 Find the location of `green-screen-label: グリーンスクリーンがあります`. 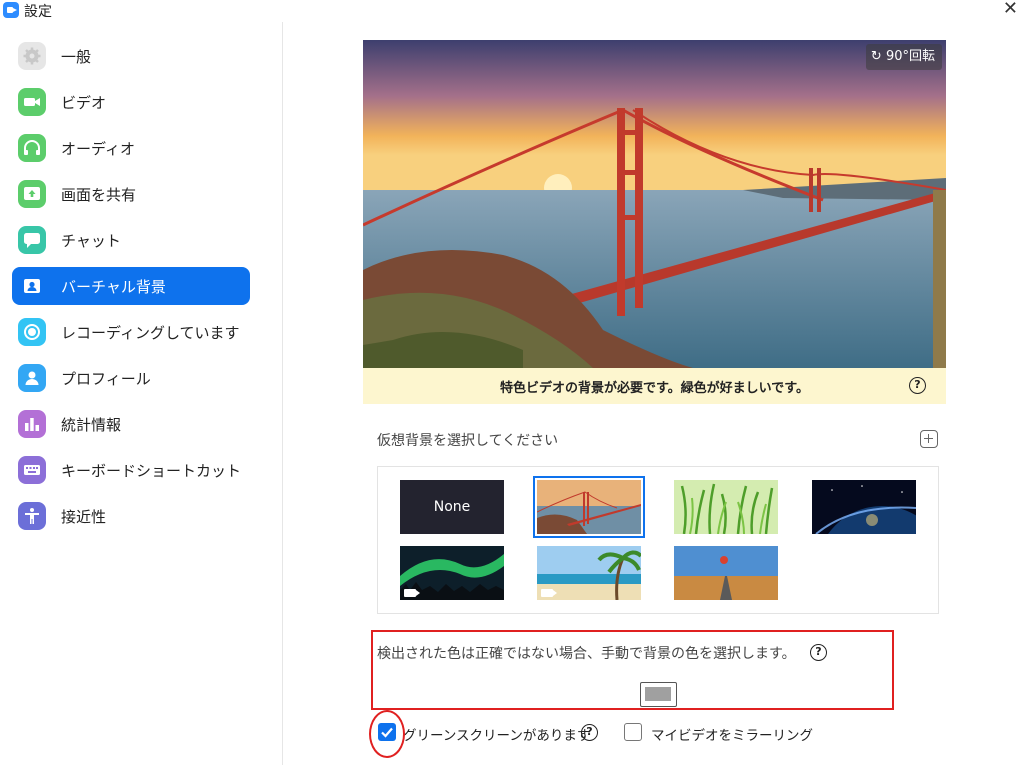

green-screen-label: グリーンスクリーンがあります is located at coordinates (497, 736).